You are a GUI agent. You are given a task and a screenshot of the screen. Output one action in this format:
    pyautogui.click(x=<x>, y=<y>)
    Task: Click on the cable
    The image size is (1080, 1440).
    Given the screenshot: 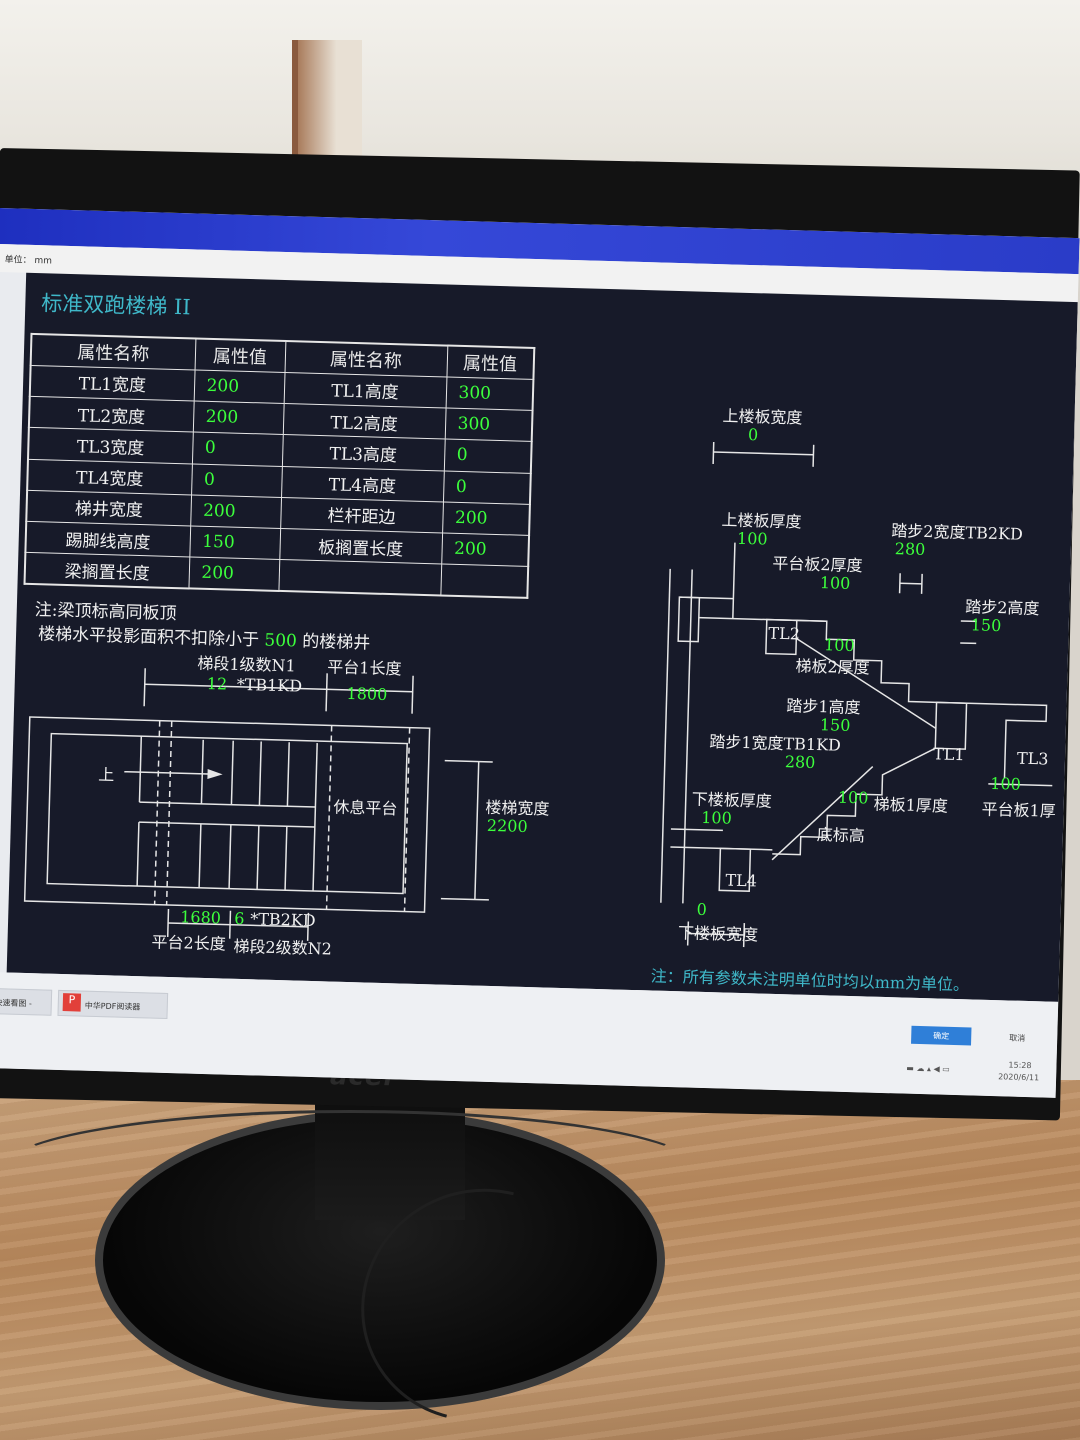 What is the action you would take?
    pyautogui.click(x=350, y=1170)
    